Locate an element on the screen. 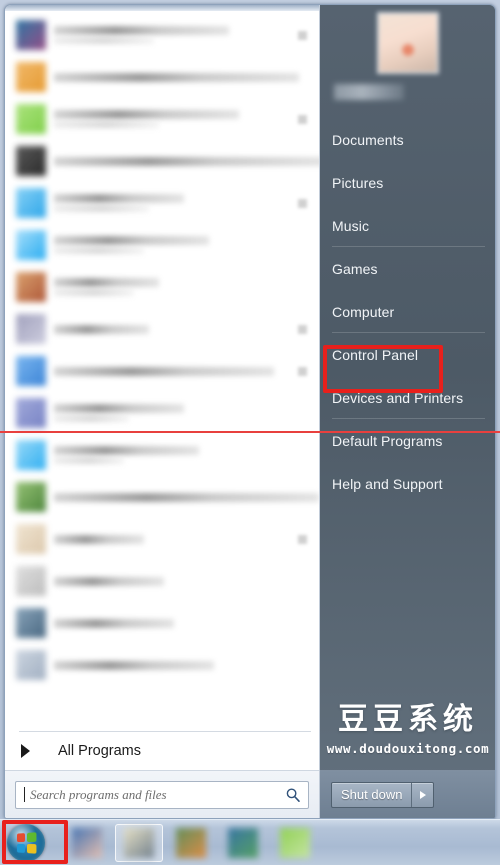 This screenshot has height=865, width=500. place-item-documents: Documents is located at coordinates (407, 139).